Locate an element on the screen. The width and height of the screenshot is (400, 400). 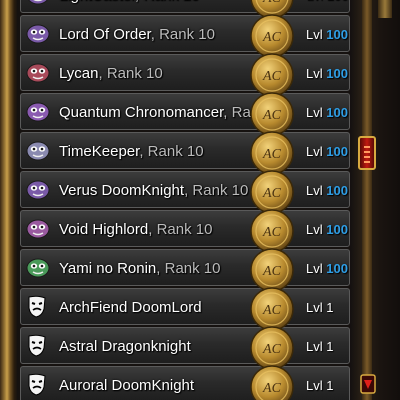
character-name-text: Yami no Ronin, Rank 10 is located at coordinates (140, 268).